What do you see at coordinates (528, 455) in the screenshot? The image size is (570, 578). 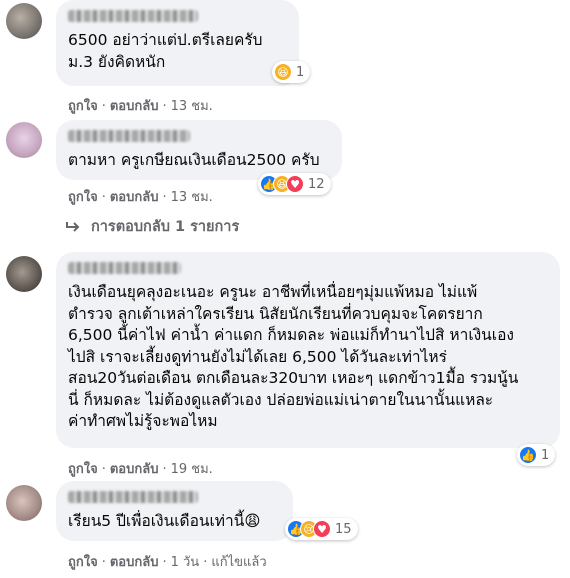 I see `like-icon: 👍` at bounding box center [528, 455].